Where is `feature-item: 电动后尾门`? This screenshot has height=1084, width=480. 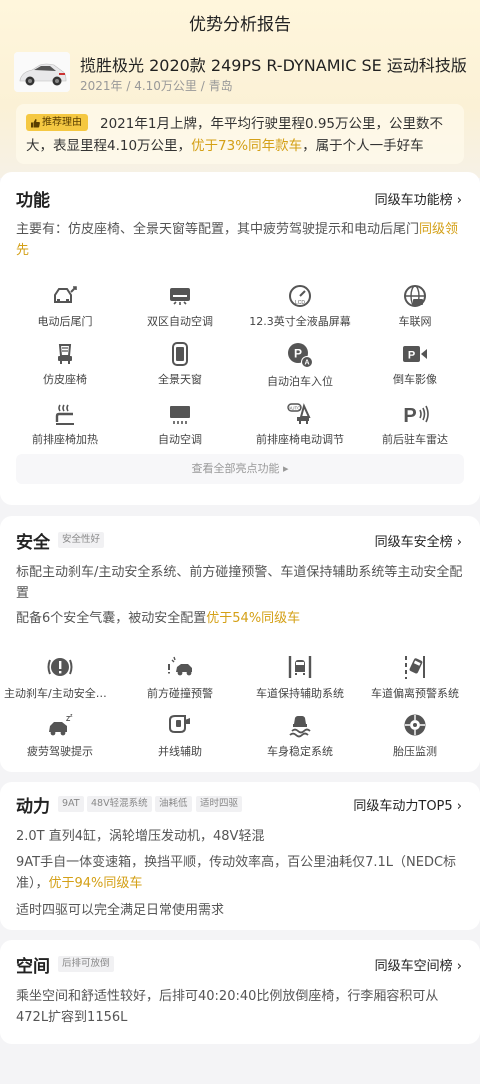
feature-item: 电动后尾门 is located at coordinates (65, 306).